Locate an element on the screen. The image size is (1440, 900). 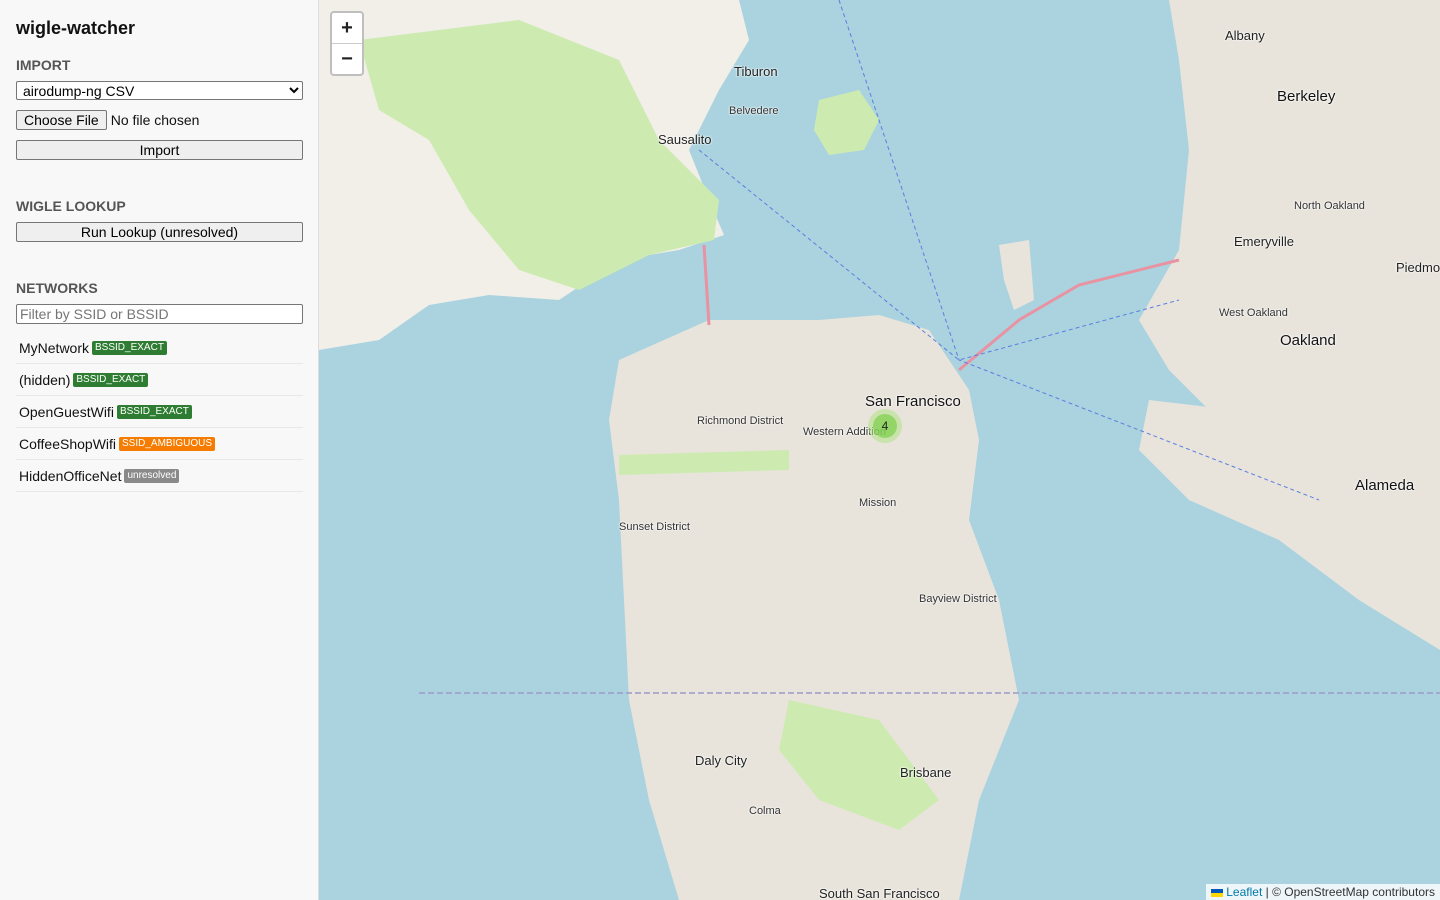
land-angel-island is located at coordinates (846, 122).